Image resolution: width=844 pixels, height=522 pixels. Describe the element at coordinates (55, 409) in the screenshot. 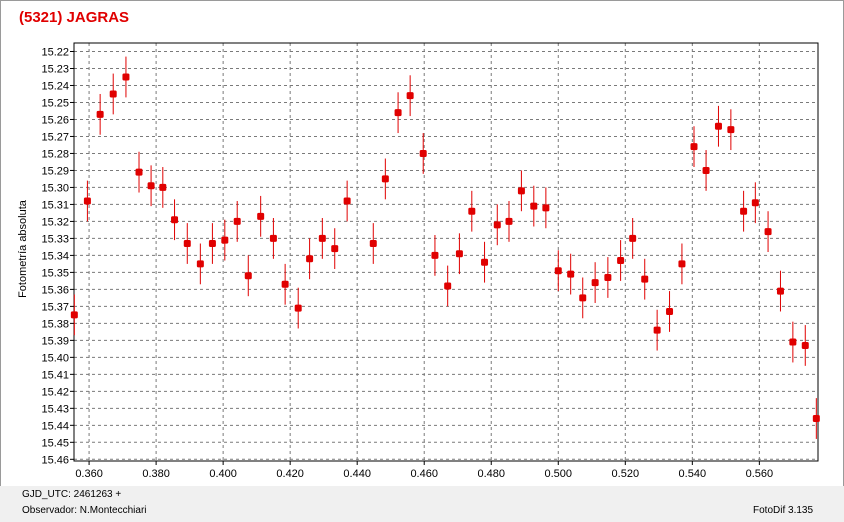

I see `y-tick-label: 15.43` at that location.